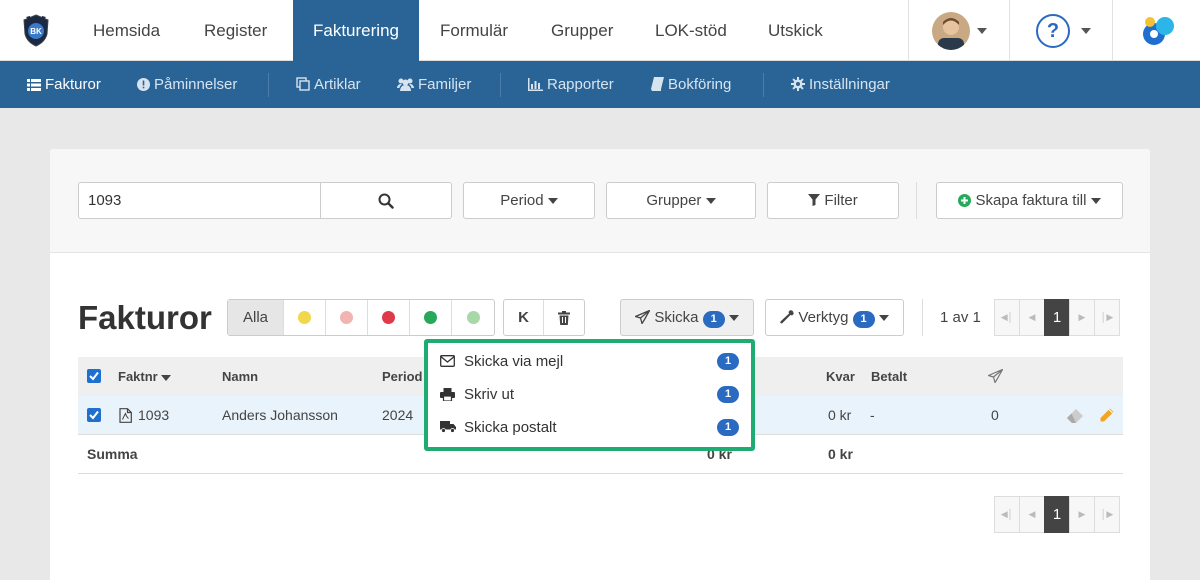 This screenshot has height=580, width=1200. Describe the element at coordinates (687, 317) in the screenshot. I see `send-dropdown: Skicka 1` at that location.